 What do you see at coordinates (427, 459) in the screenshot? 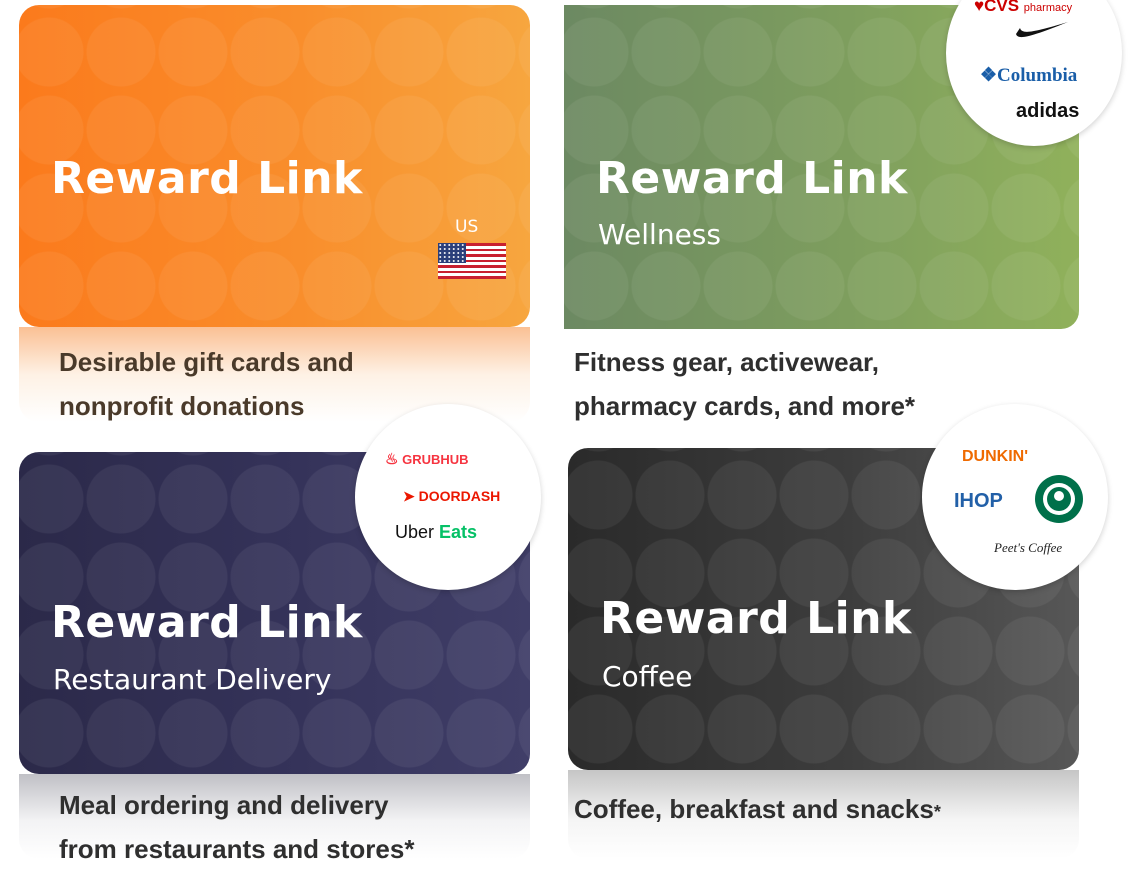
I see `grubhub-logo: ♨ GRUBHUB` at bounding box center [427, 459].